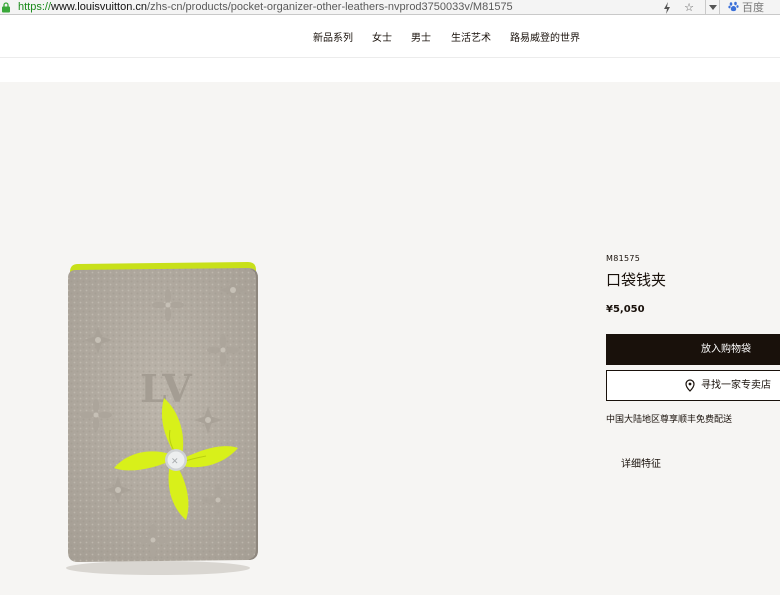 This screenshot has height=595, width=780. I want to click on search-engine-selector: 百度, so click(746, 7).